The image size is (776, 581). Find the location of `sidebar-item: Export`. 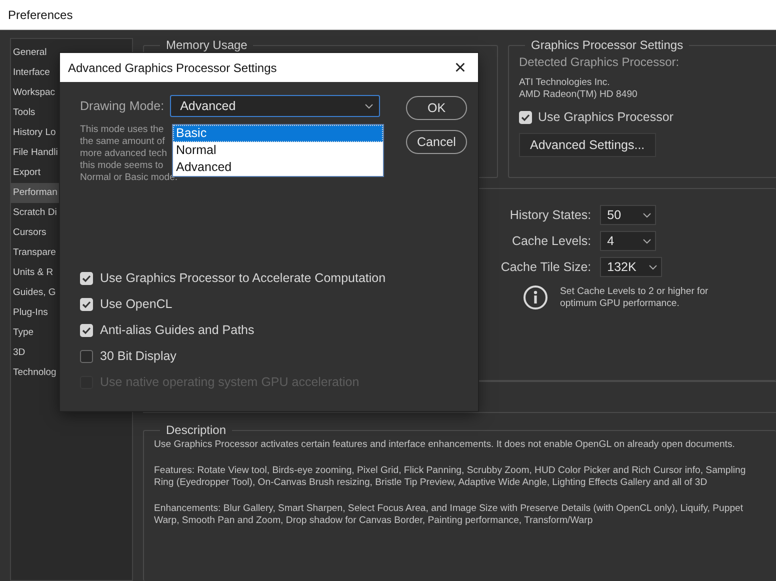

sidebar-item: Export is located at coordinates (35, 173).